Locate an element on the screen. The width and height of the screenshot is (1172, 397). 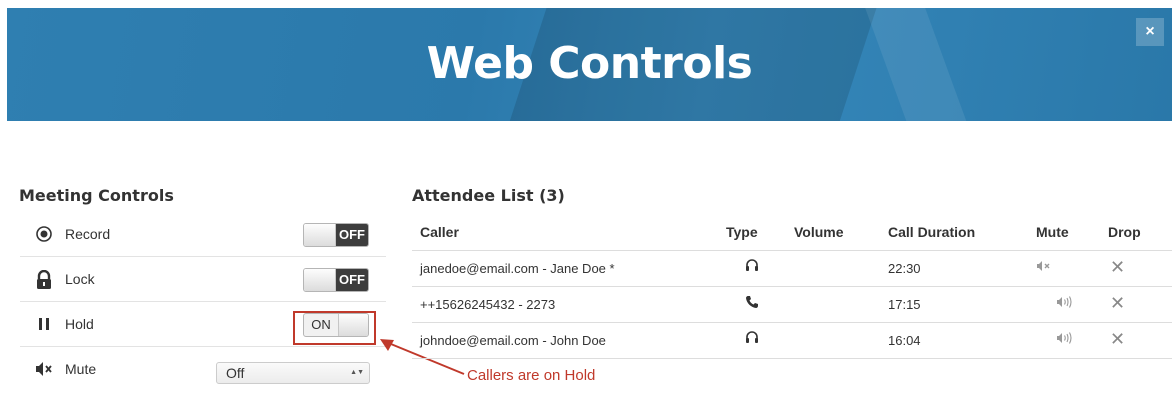
lock-toggle: OFF is located at coordinates (336, 280).